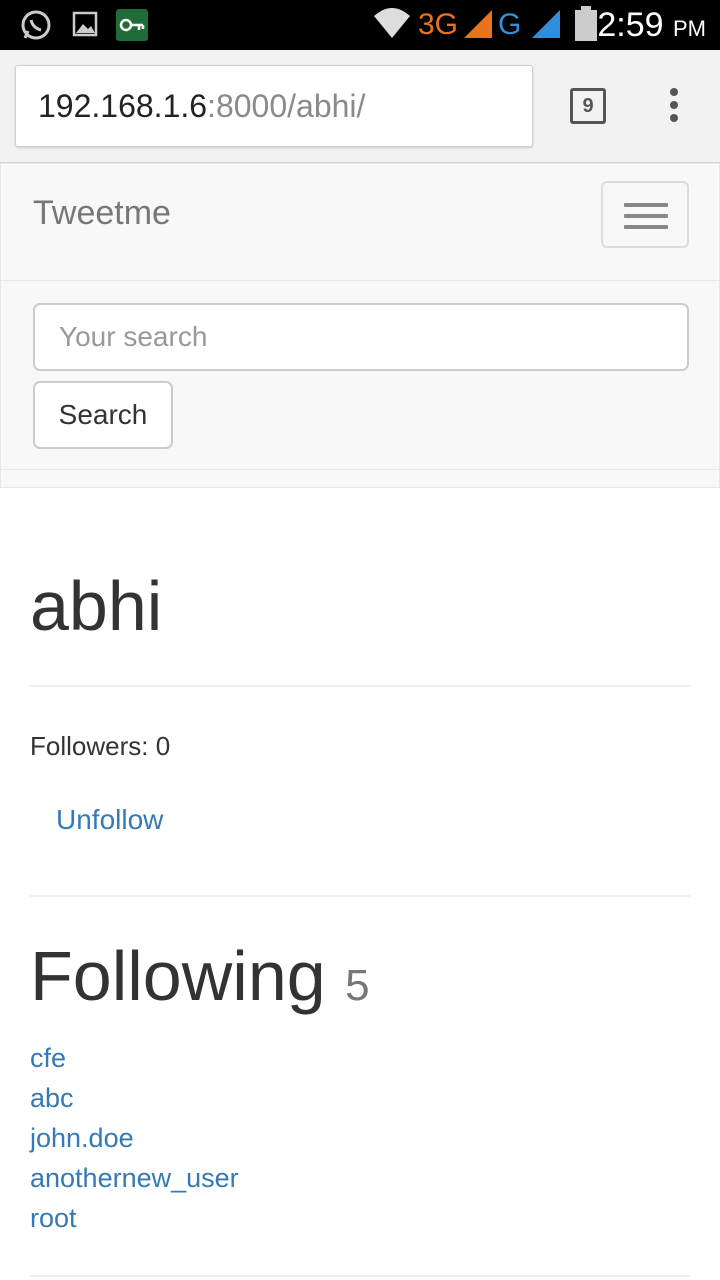  Describe the element at coordinates (48, 1058) in the screenshot. I see `following-user-link: cfe` at that location.